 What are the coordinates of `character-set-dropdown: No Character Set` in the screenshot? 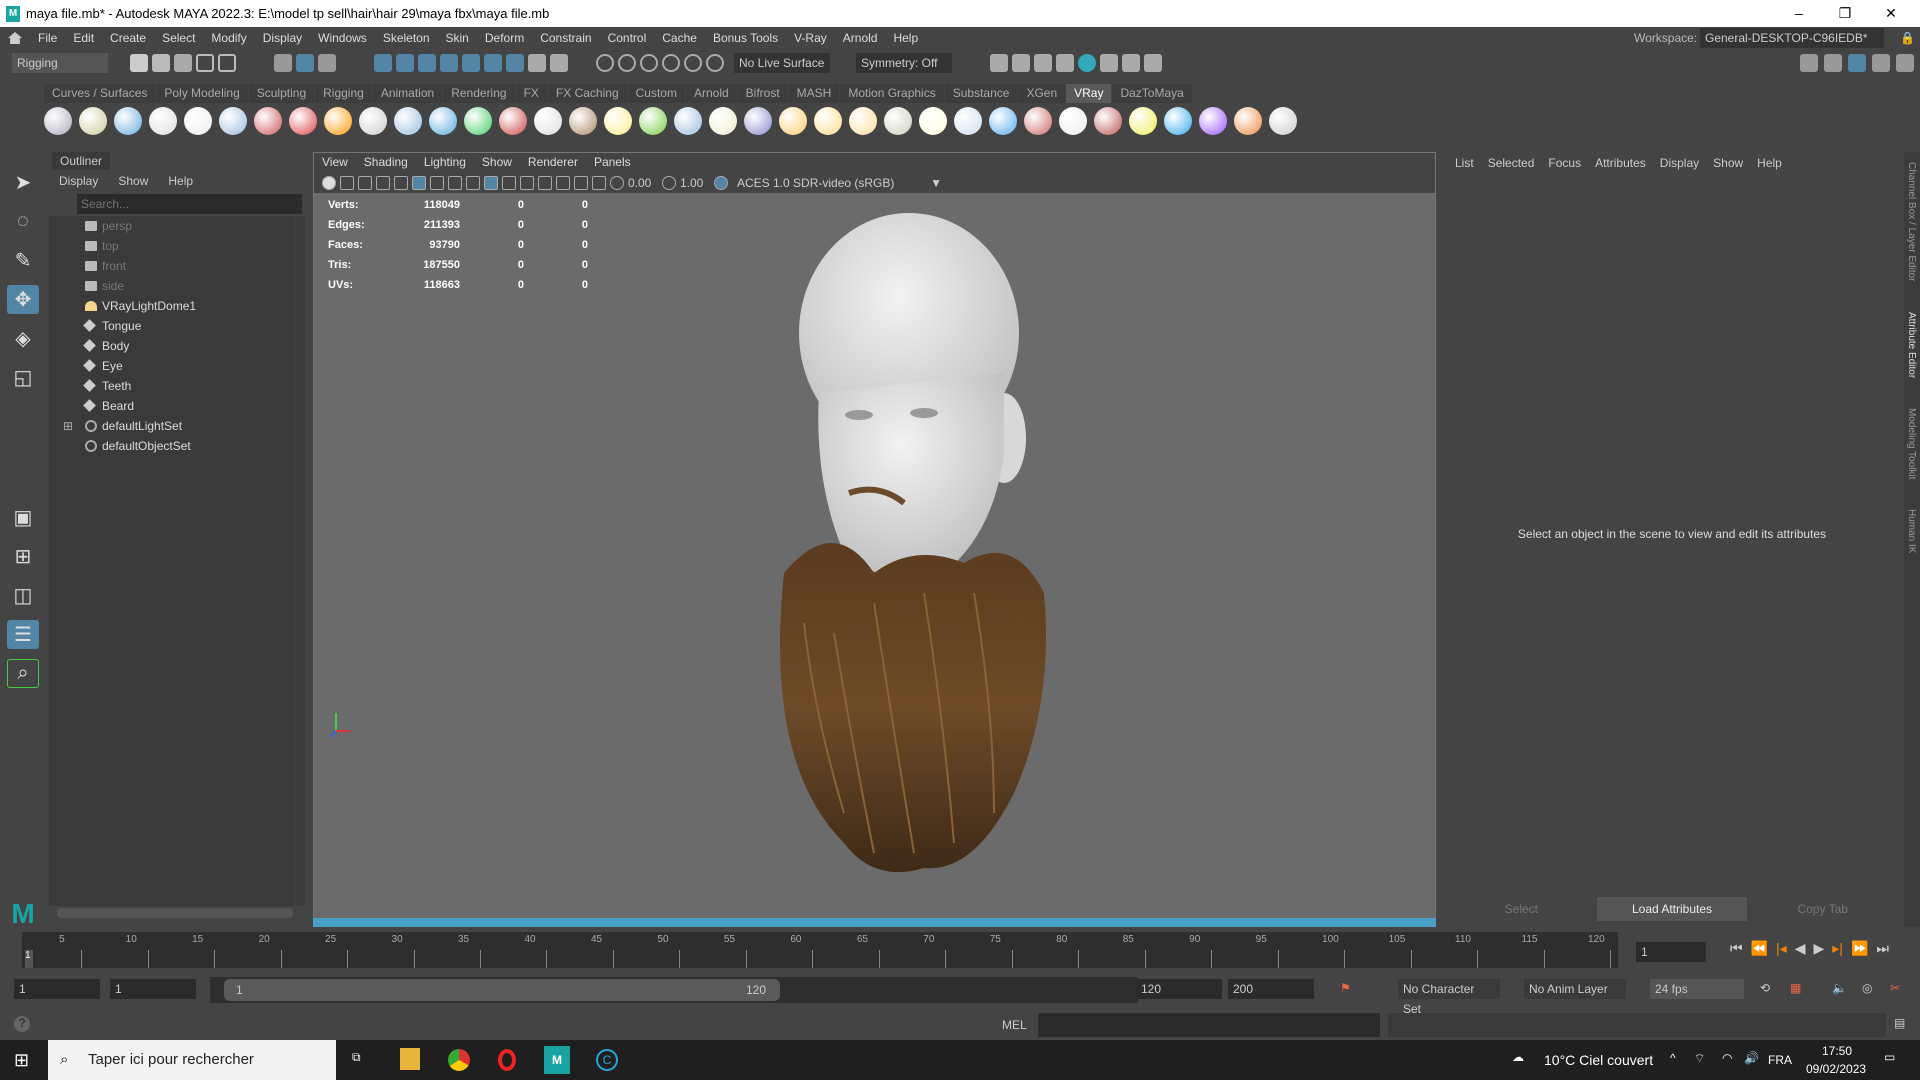 It's located at (1449, 997).